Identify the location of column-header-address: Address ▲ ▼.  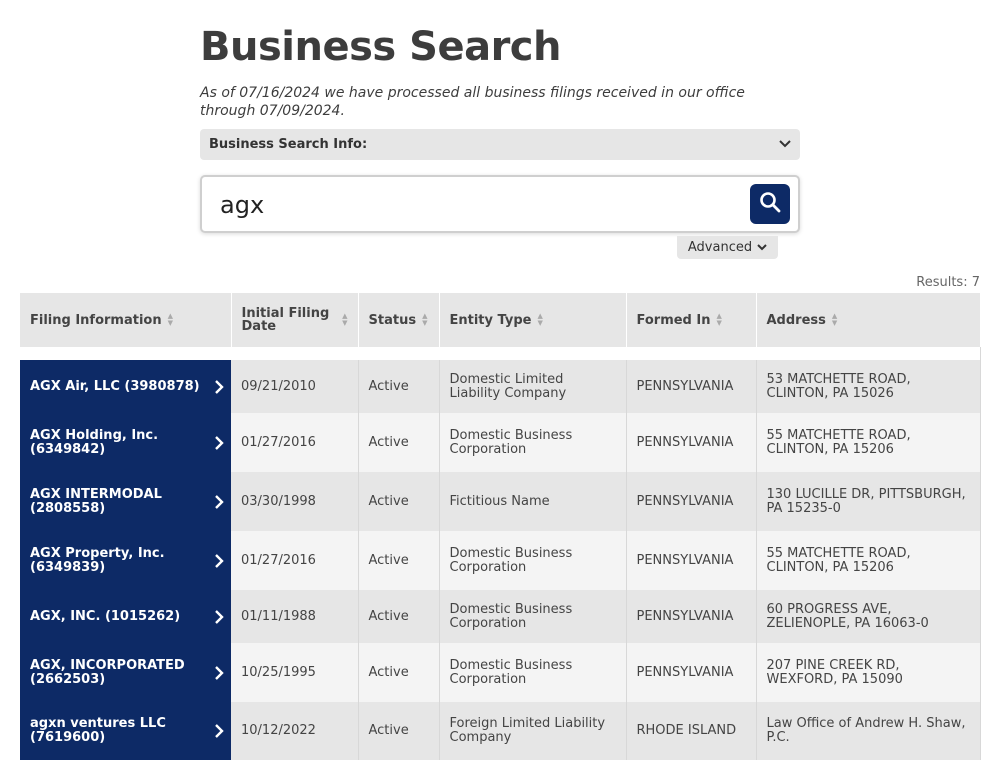
(868, 320).